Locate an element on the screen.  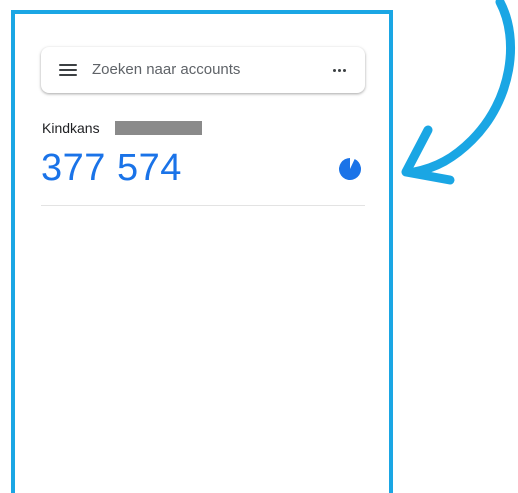
arrow-curve is located at coordinates (462, 88).